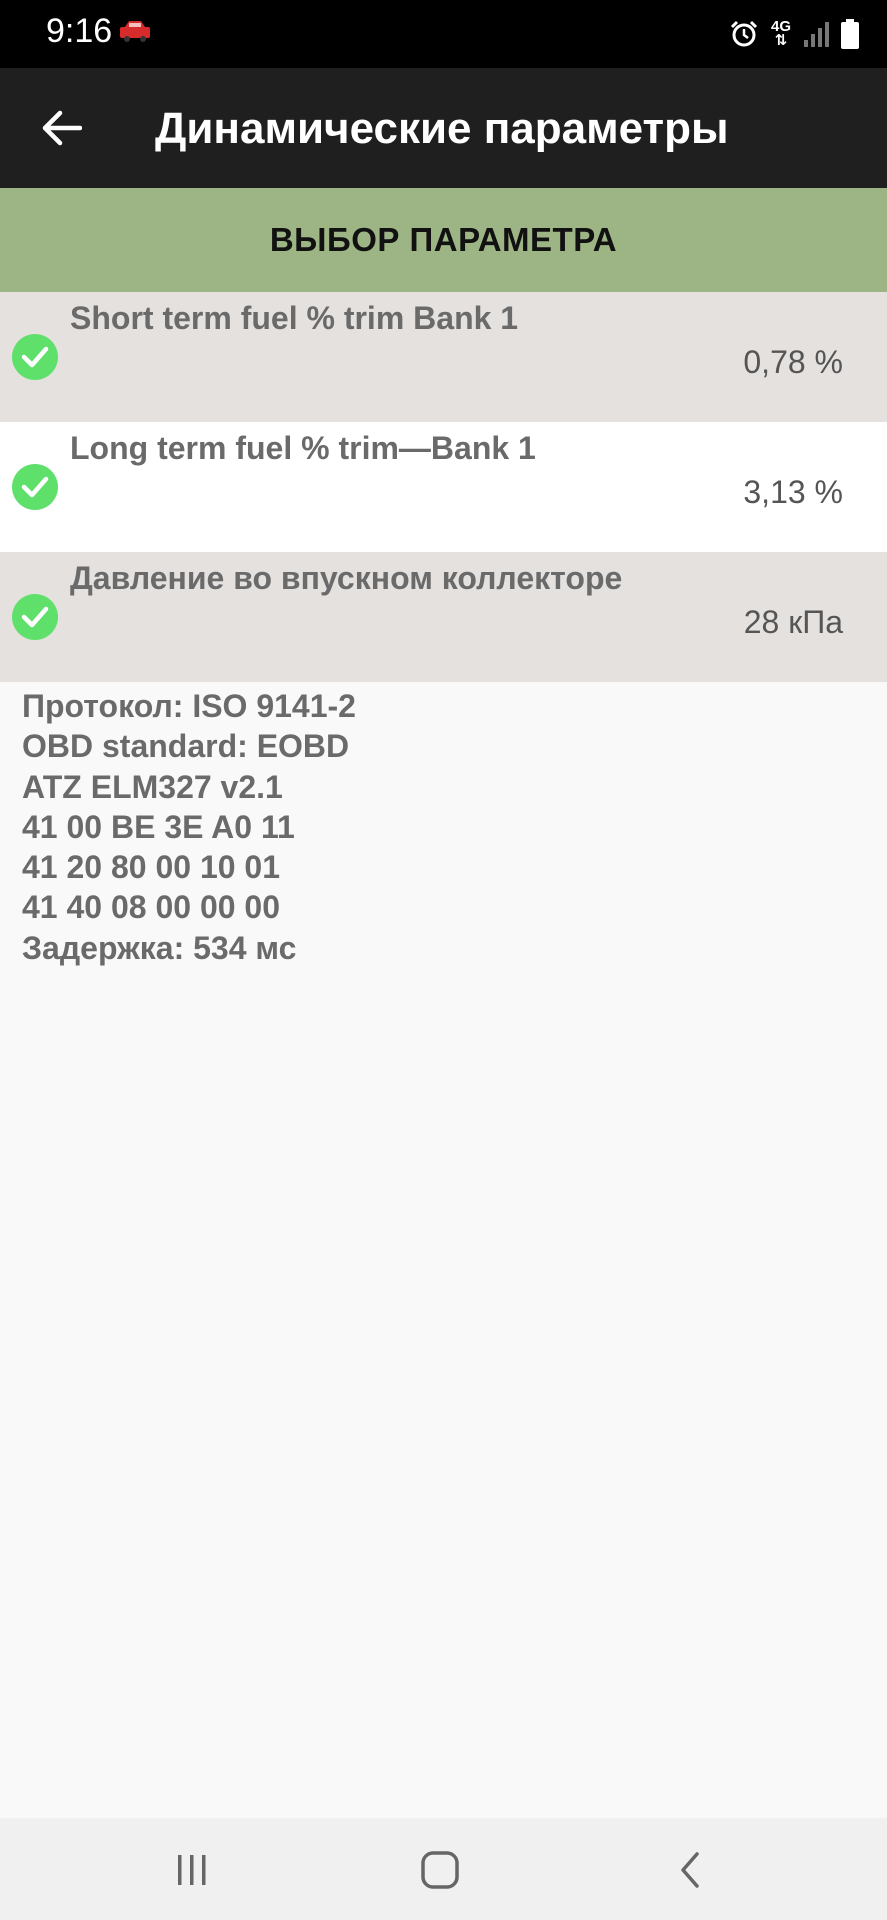 The width and height of the screenshot is (887, 1920). Describe the element at coordinates (79, 31) in the screenshot. I see `status-time: 9:16` at that location.